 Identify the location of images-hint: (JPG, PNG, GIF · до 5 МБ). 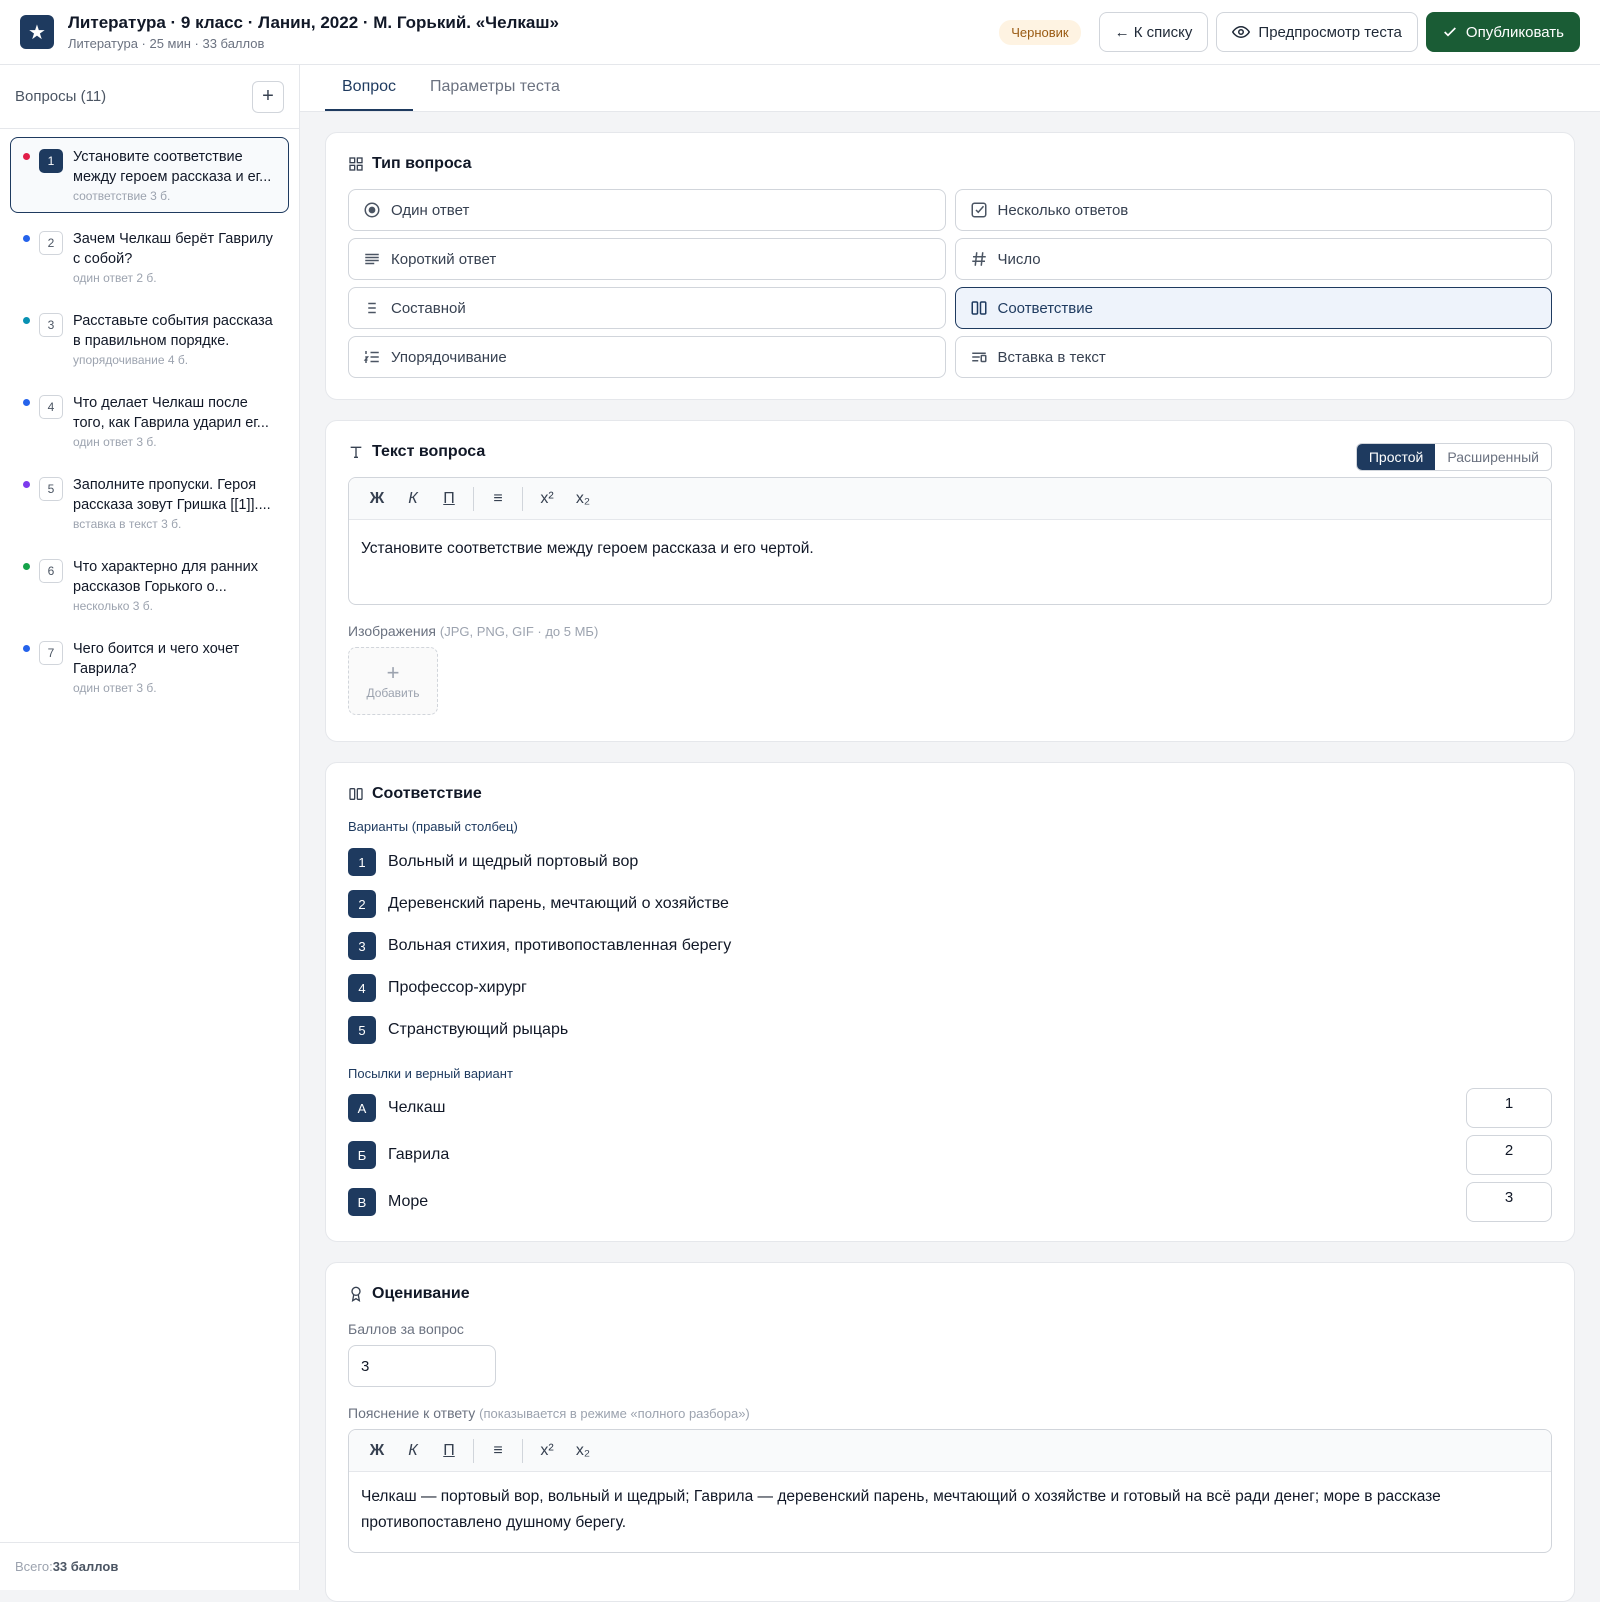
(519, 631).